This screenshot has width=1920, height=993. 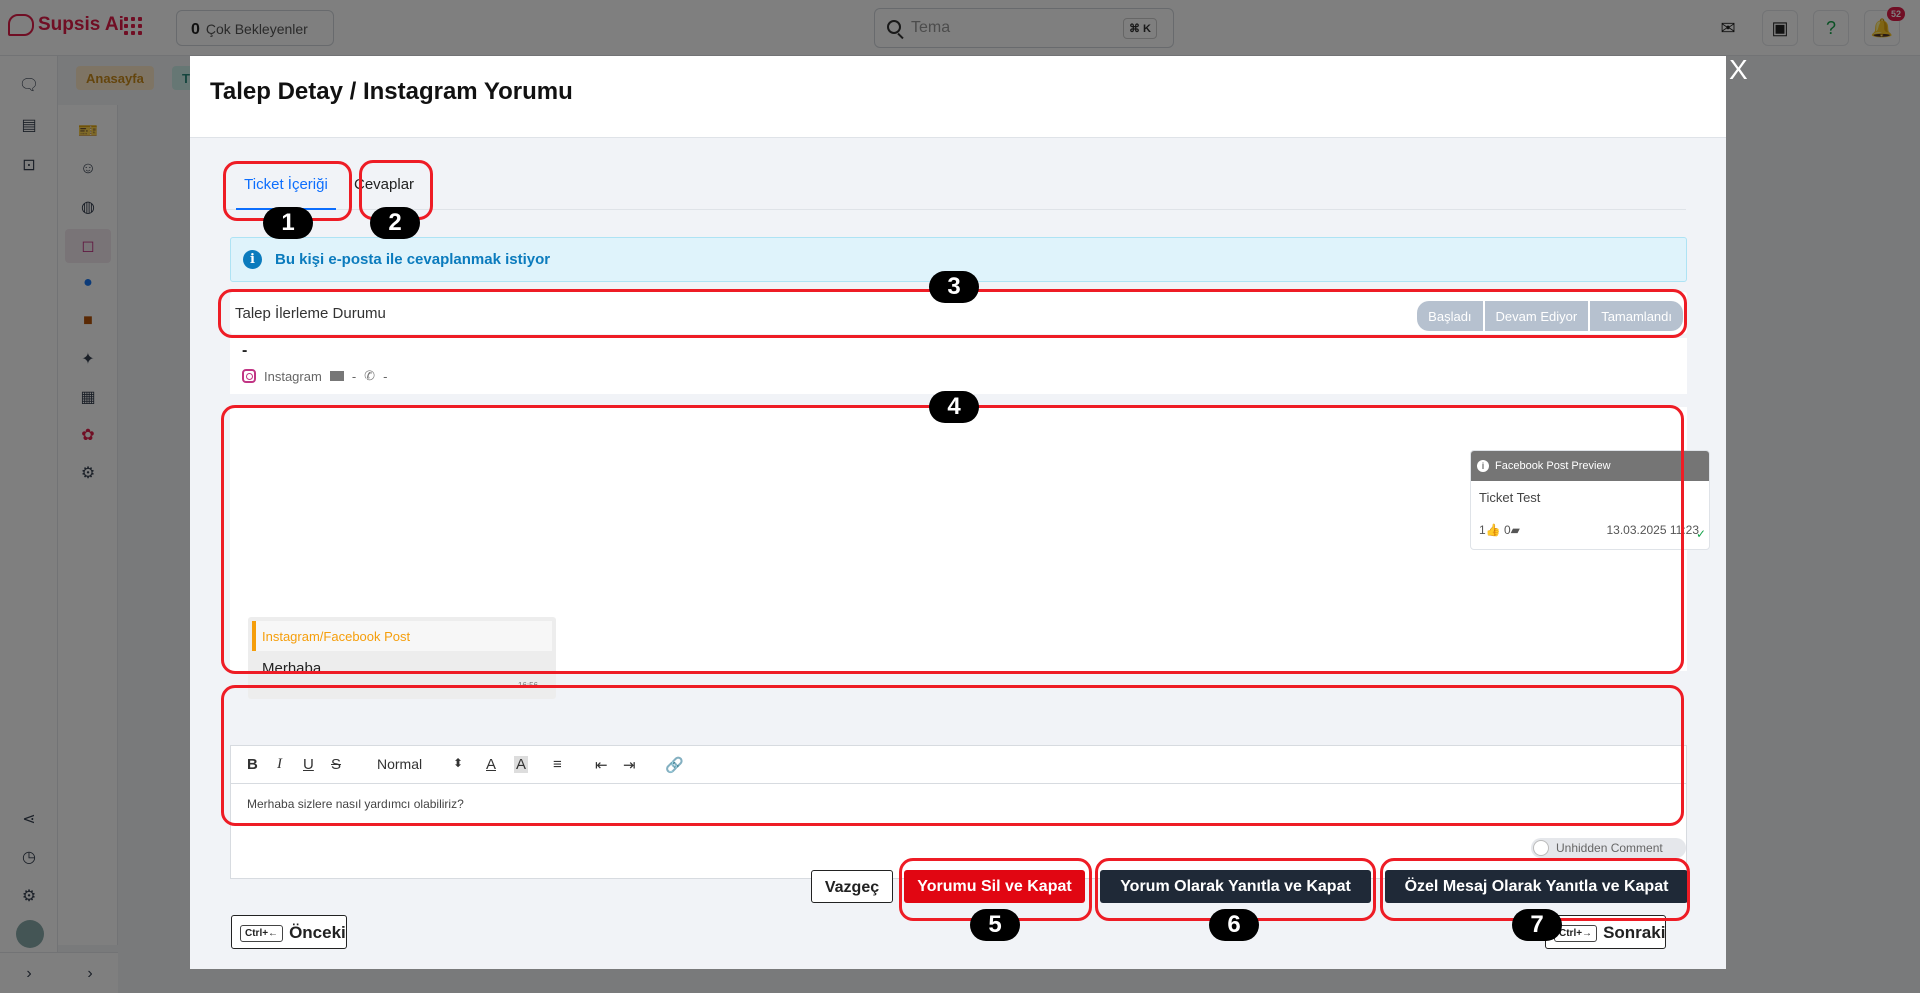 What do you see at coordinates (995, 925) in the screenshot?
I see `annotation-number: 5` at bounding box center [995, 925].